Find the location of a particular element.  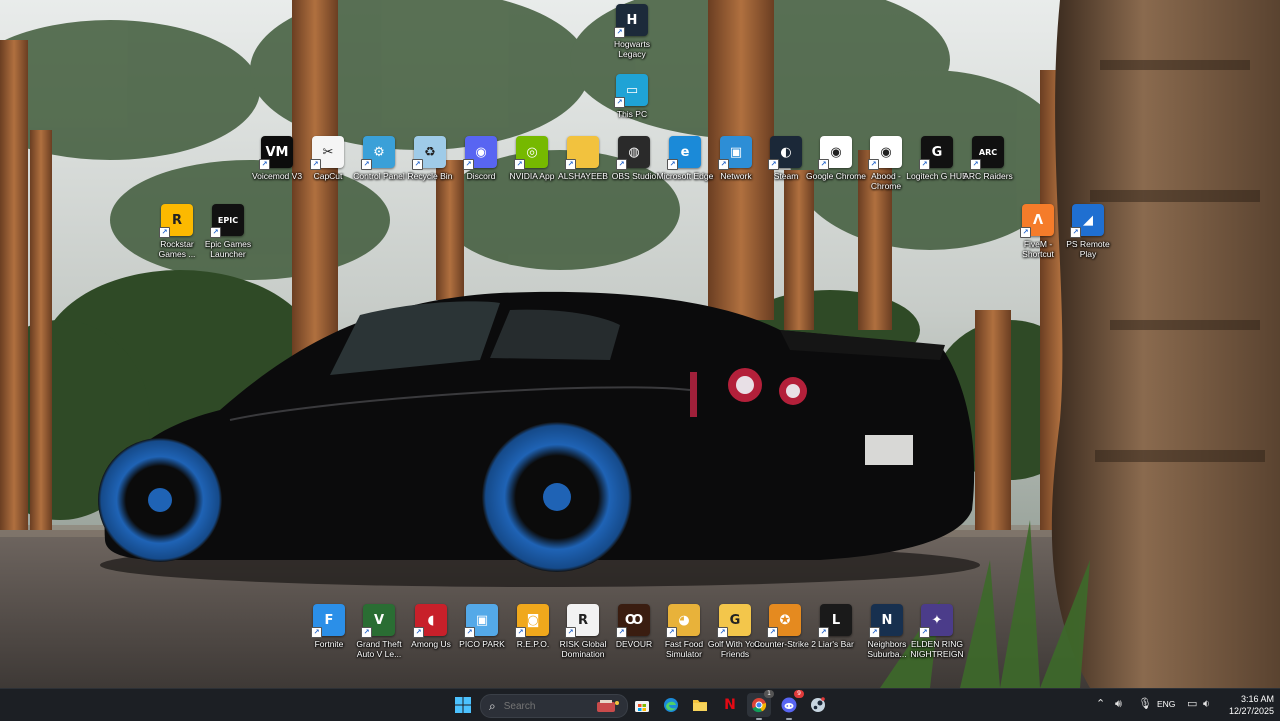

taskbar-steam is located at coordinates (818, 705).